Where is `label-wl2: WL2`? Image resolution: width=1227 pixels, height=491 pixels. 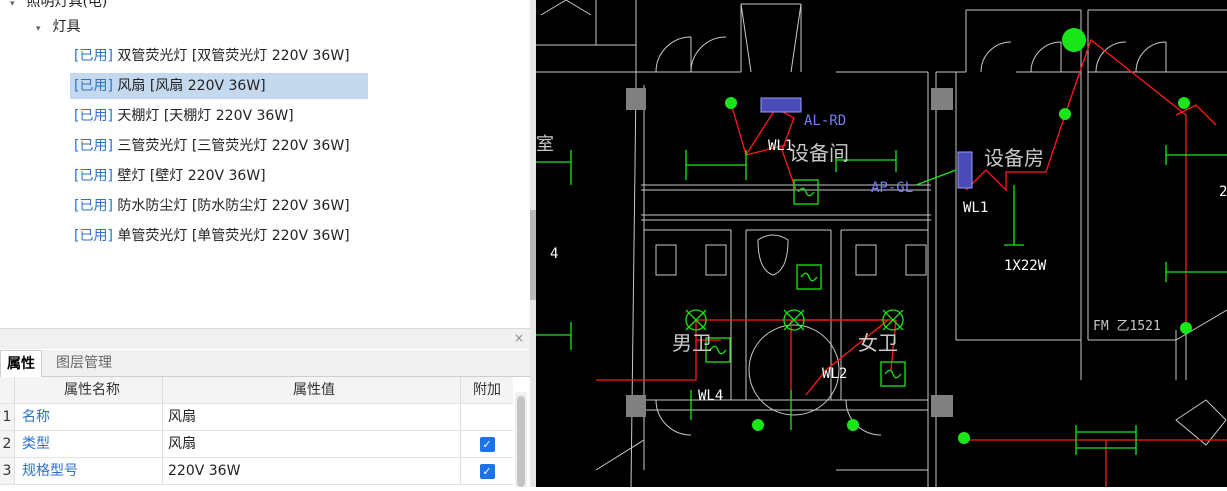
label-wl2: WL2 is located at coordinates (834, 374).